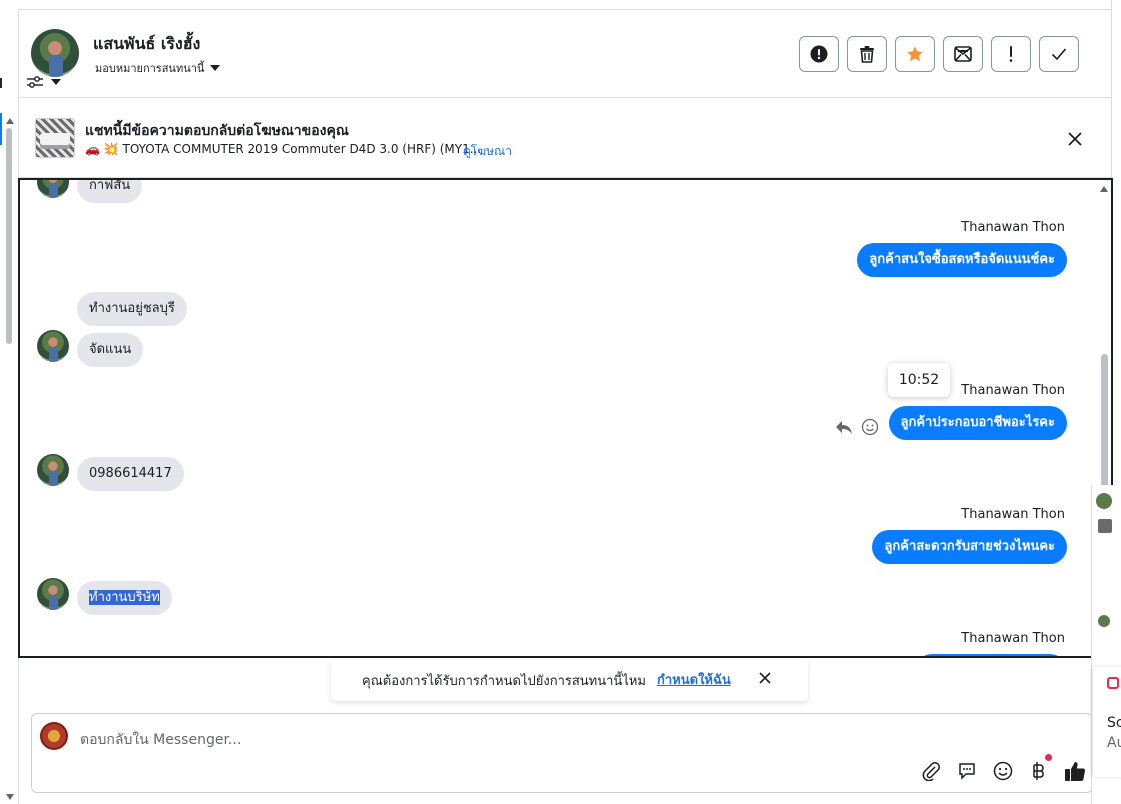 The image size is (1121, 804). Describe the element at coordinates (1114, 723) in the screenshot. I see `side-card-line: Sc` at that location.